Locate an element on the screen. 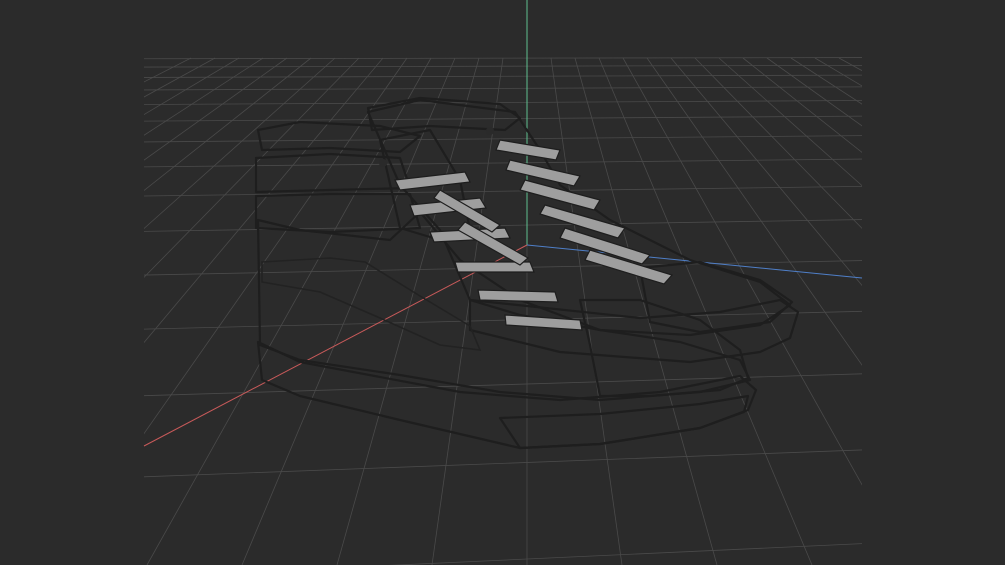 The height and width of the screenshot is (565, 1005). left-eyelet is located at coordinates (383, 163).